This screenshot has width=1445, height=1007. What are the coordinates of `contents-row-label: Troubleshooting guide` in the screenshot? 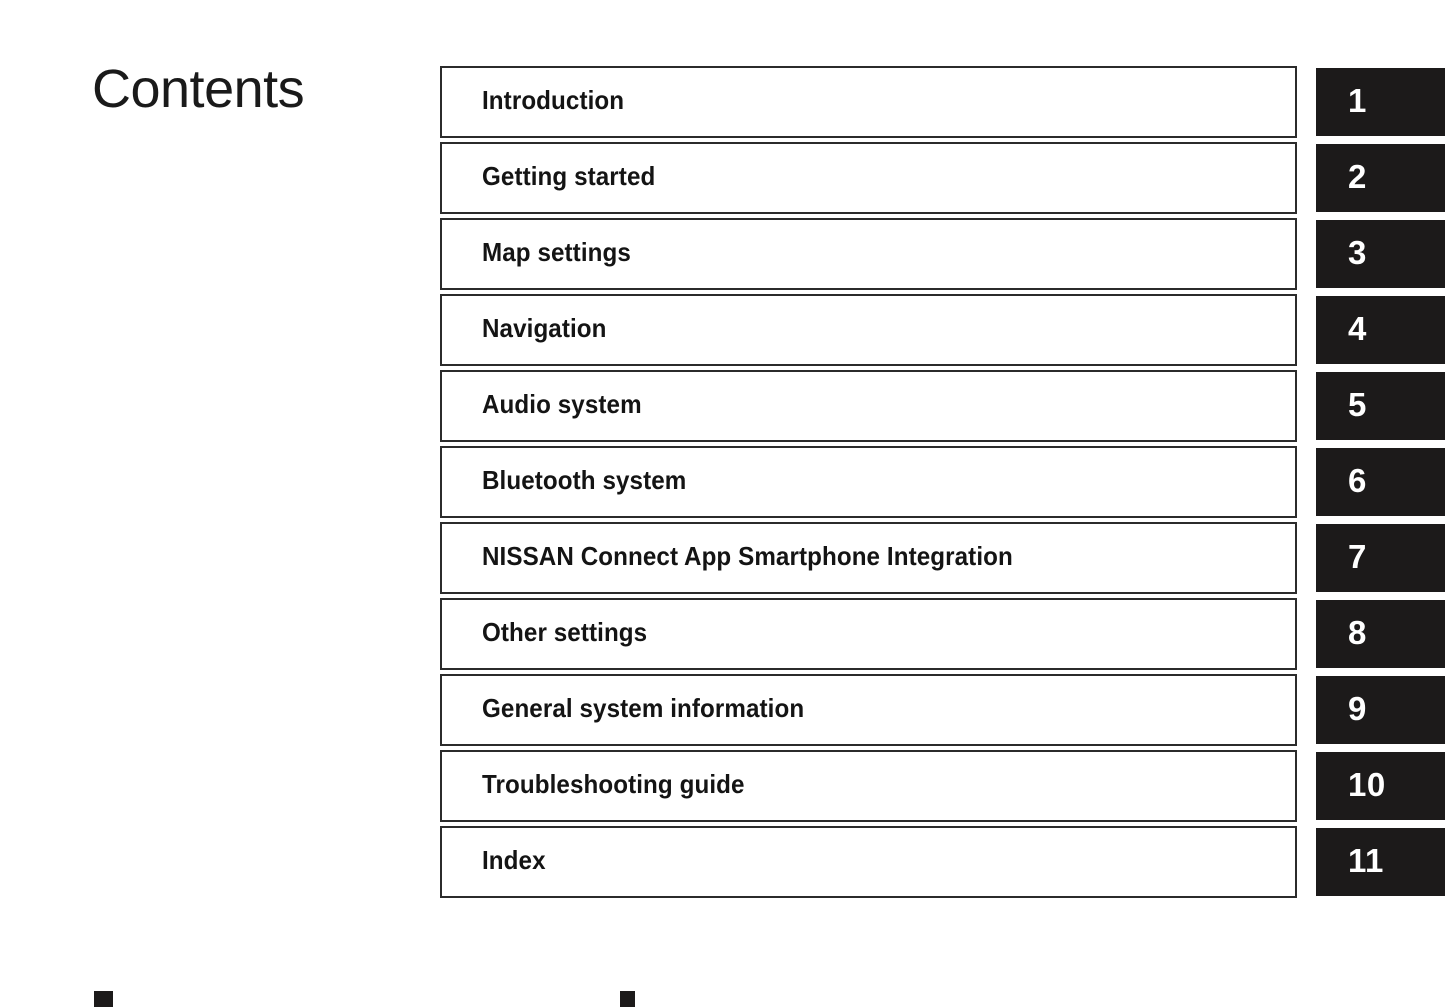 It's located at (613, 783).